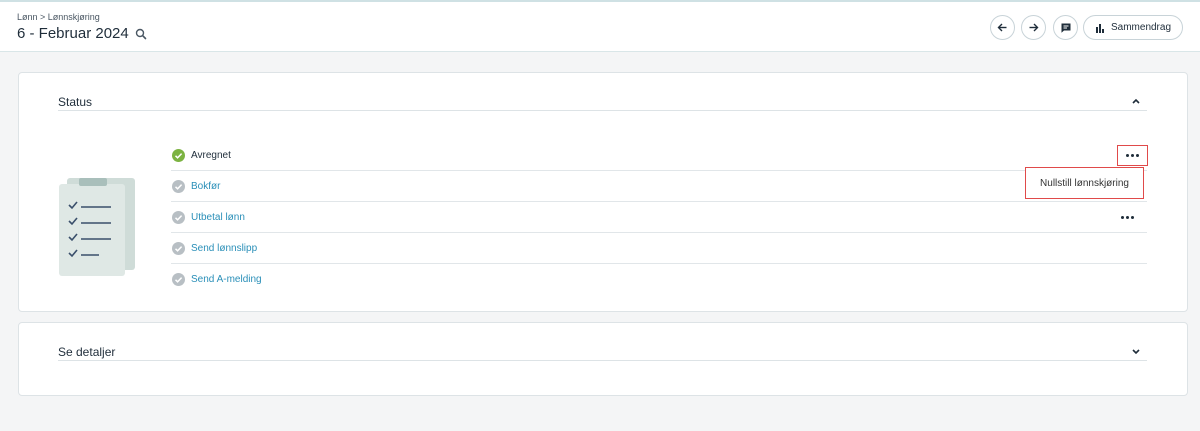 This screenshot has width=1200, height=431. I want to click on step-link: Send A-melding, so click(226, 279).